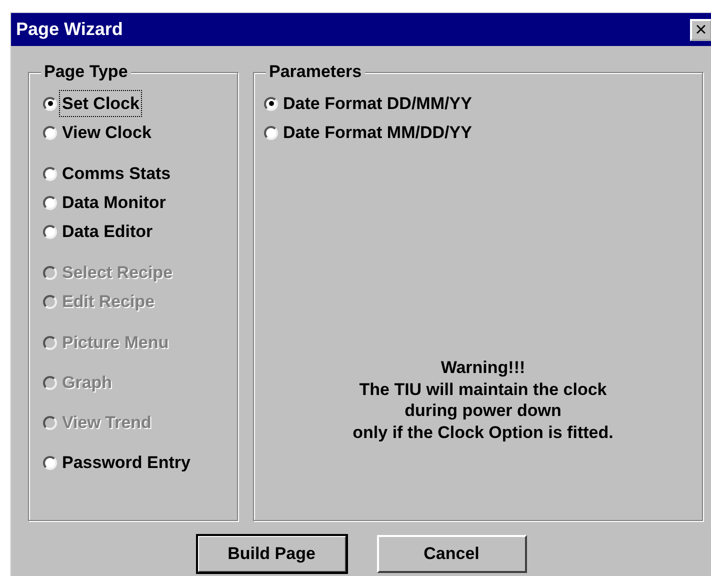  Describe the element at coordinates (107, 231) in the screenshot. I see `radio-label: Data Editor` at that location.